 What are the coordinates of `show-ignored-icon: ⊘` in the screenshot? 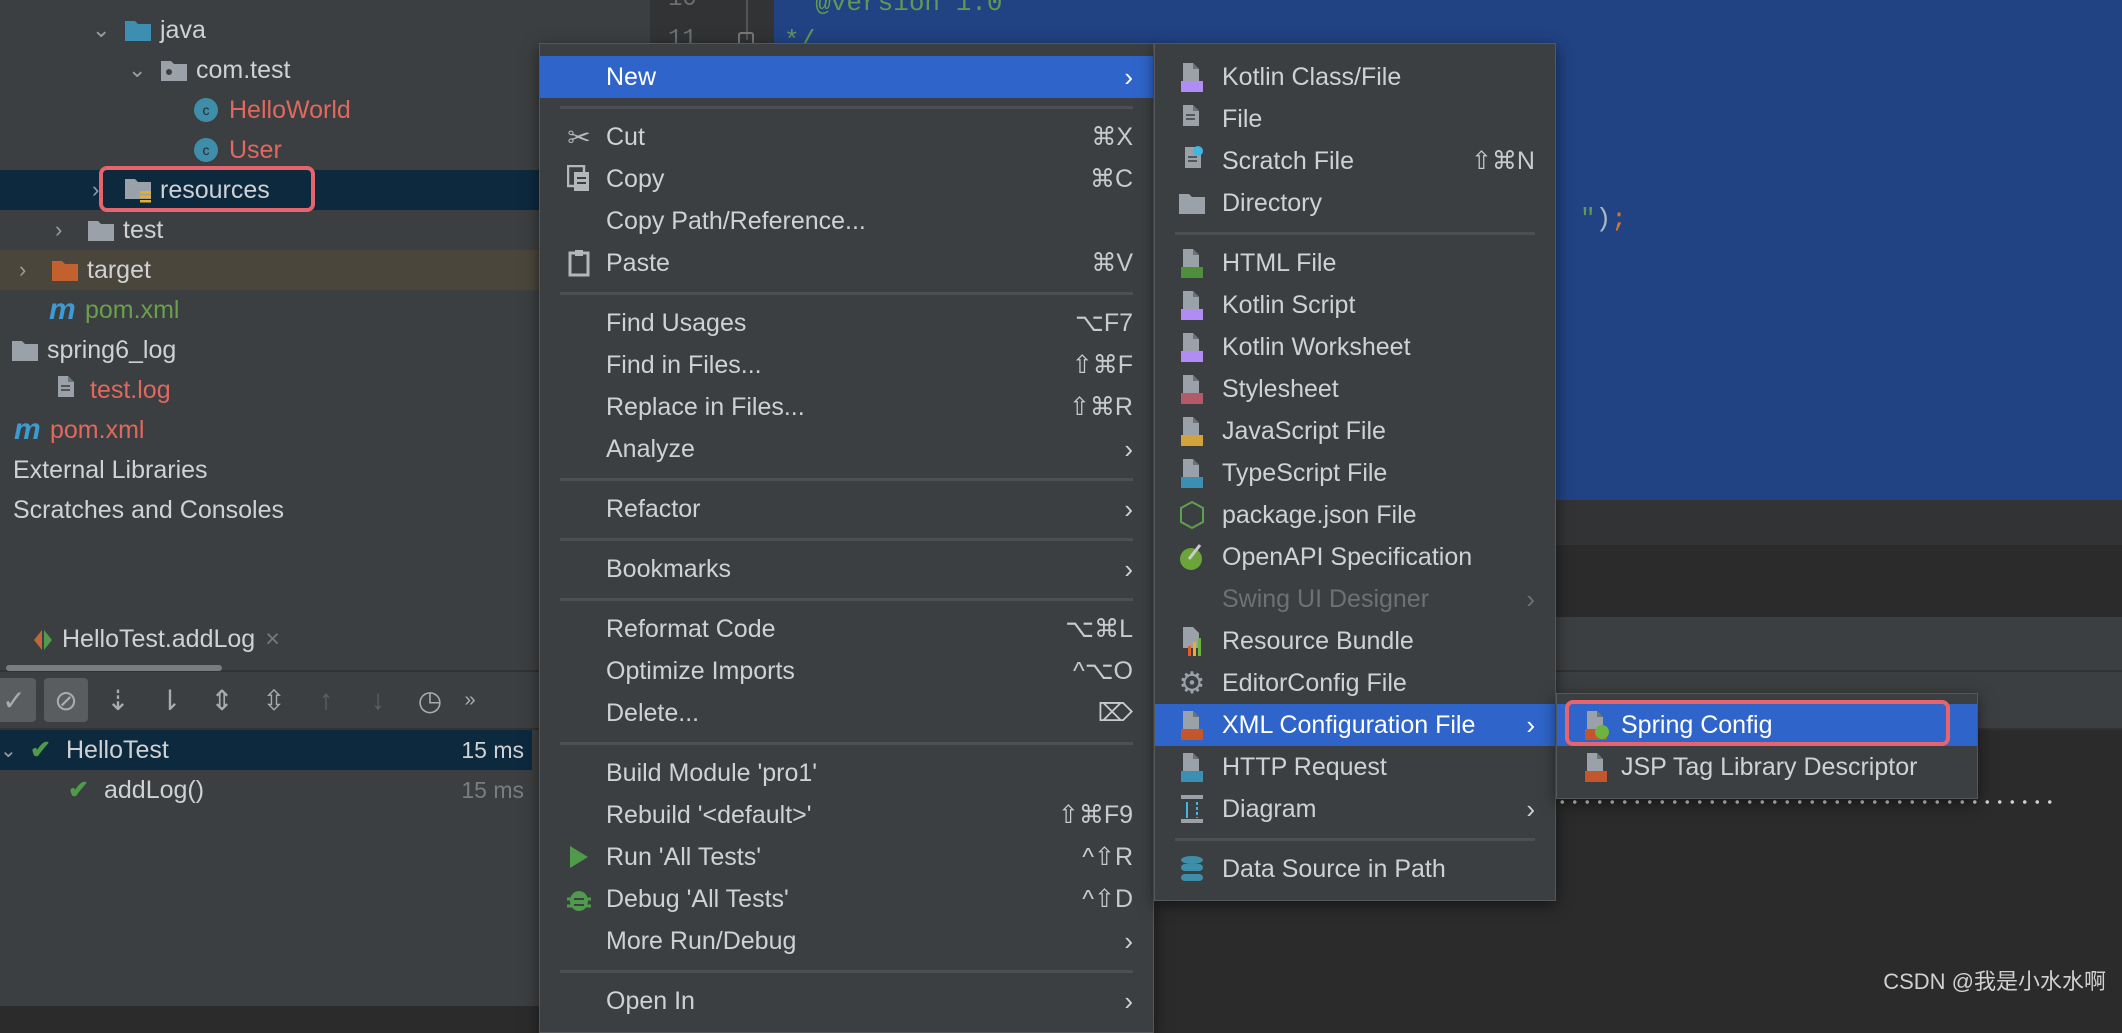 It's located at (66, 700).